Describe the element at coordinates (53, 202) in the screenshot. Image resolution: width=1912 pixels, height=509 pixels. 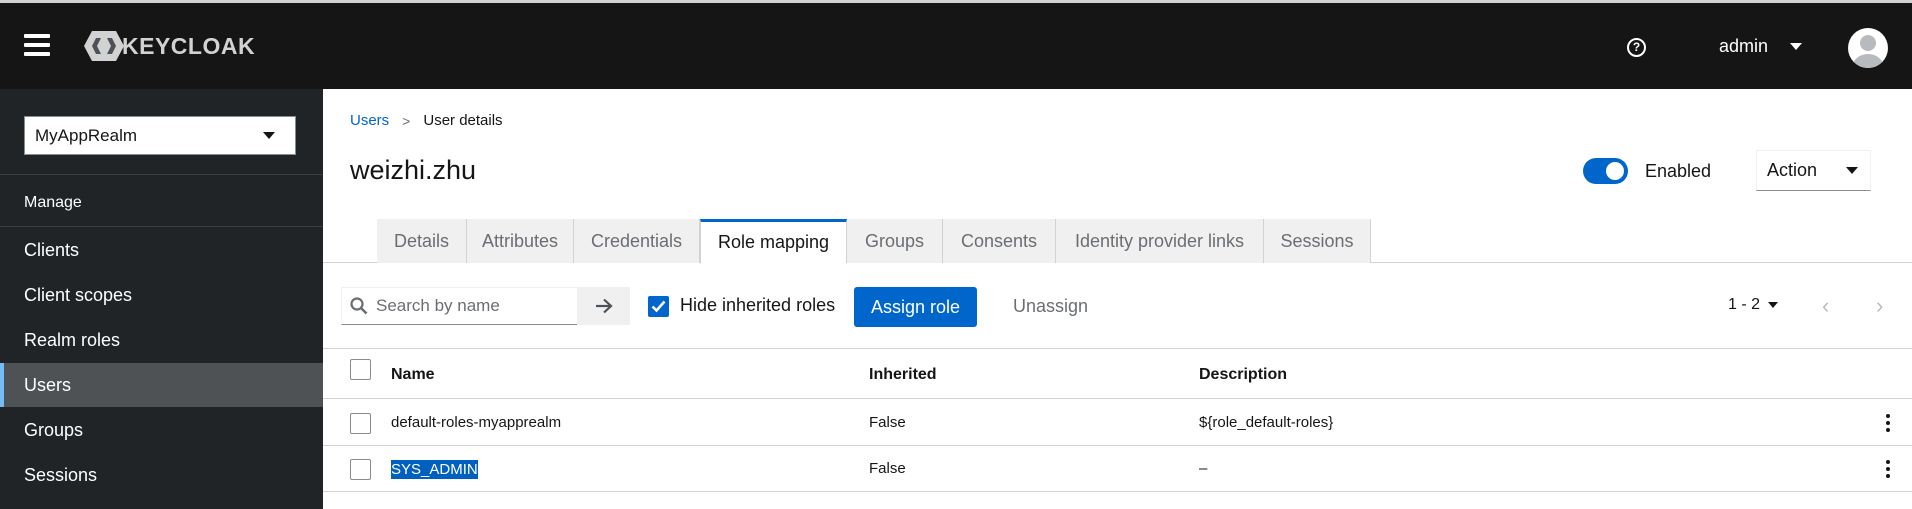
I see `section-label-manage: Manage` at that location.